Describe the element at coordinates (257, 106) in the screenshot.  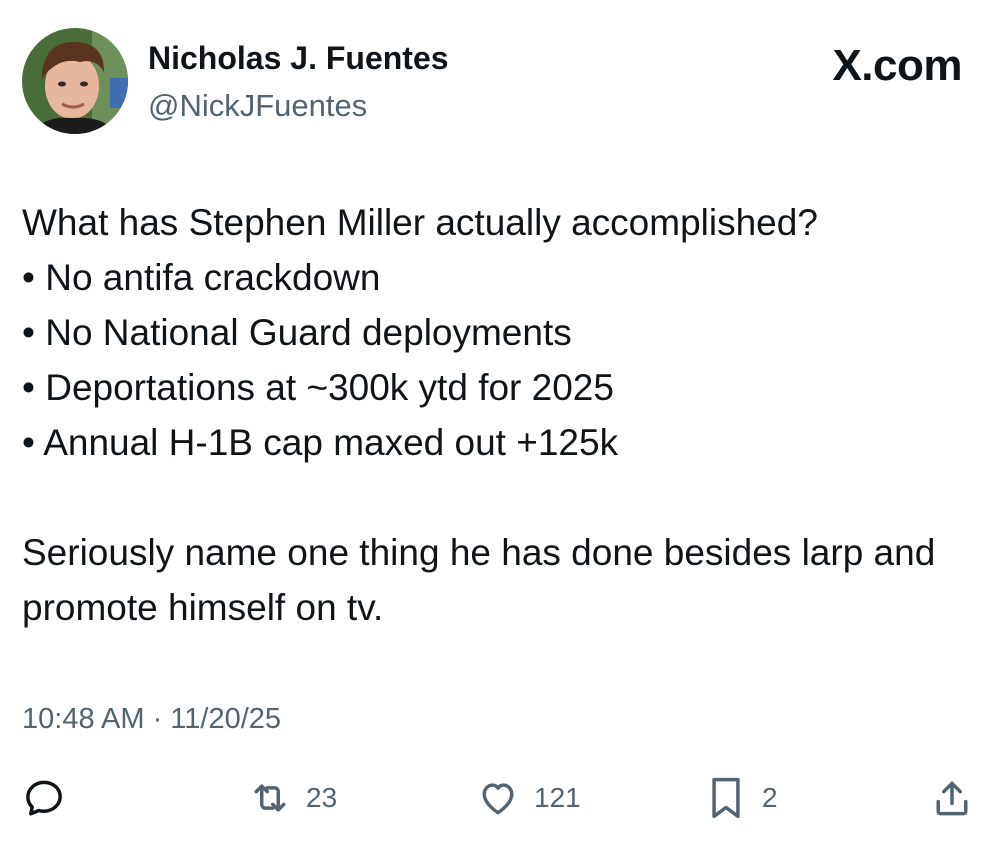
I see `author-handle: @NickJFuentes` at that location.